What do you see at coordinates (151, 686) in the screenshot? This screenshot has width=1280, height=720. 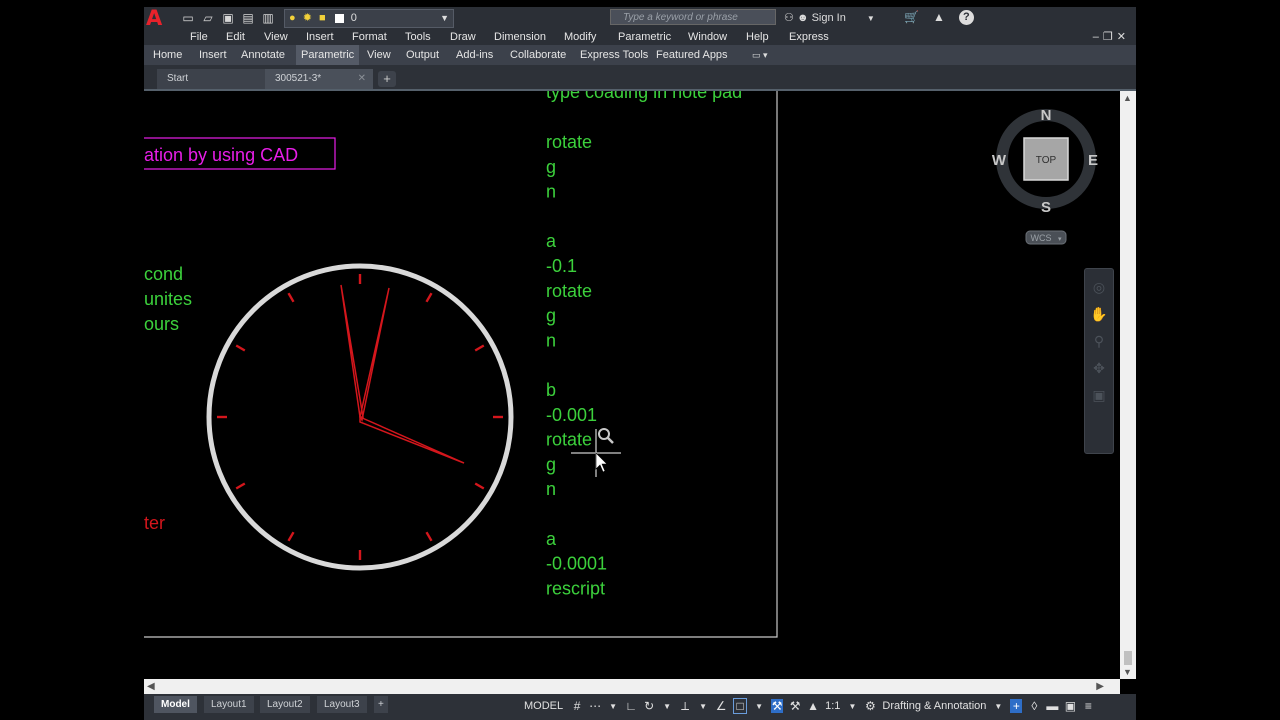 I see `scroll-left-icon: ◀` at bounding box center [151, 686].